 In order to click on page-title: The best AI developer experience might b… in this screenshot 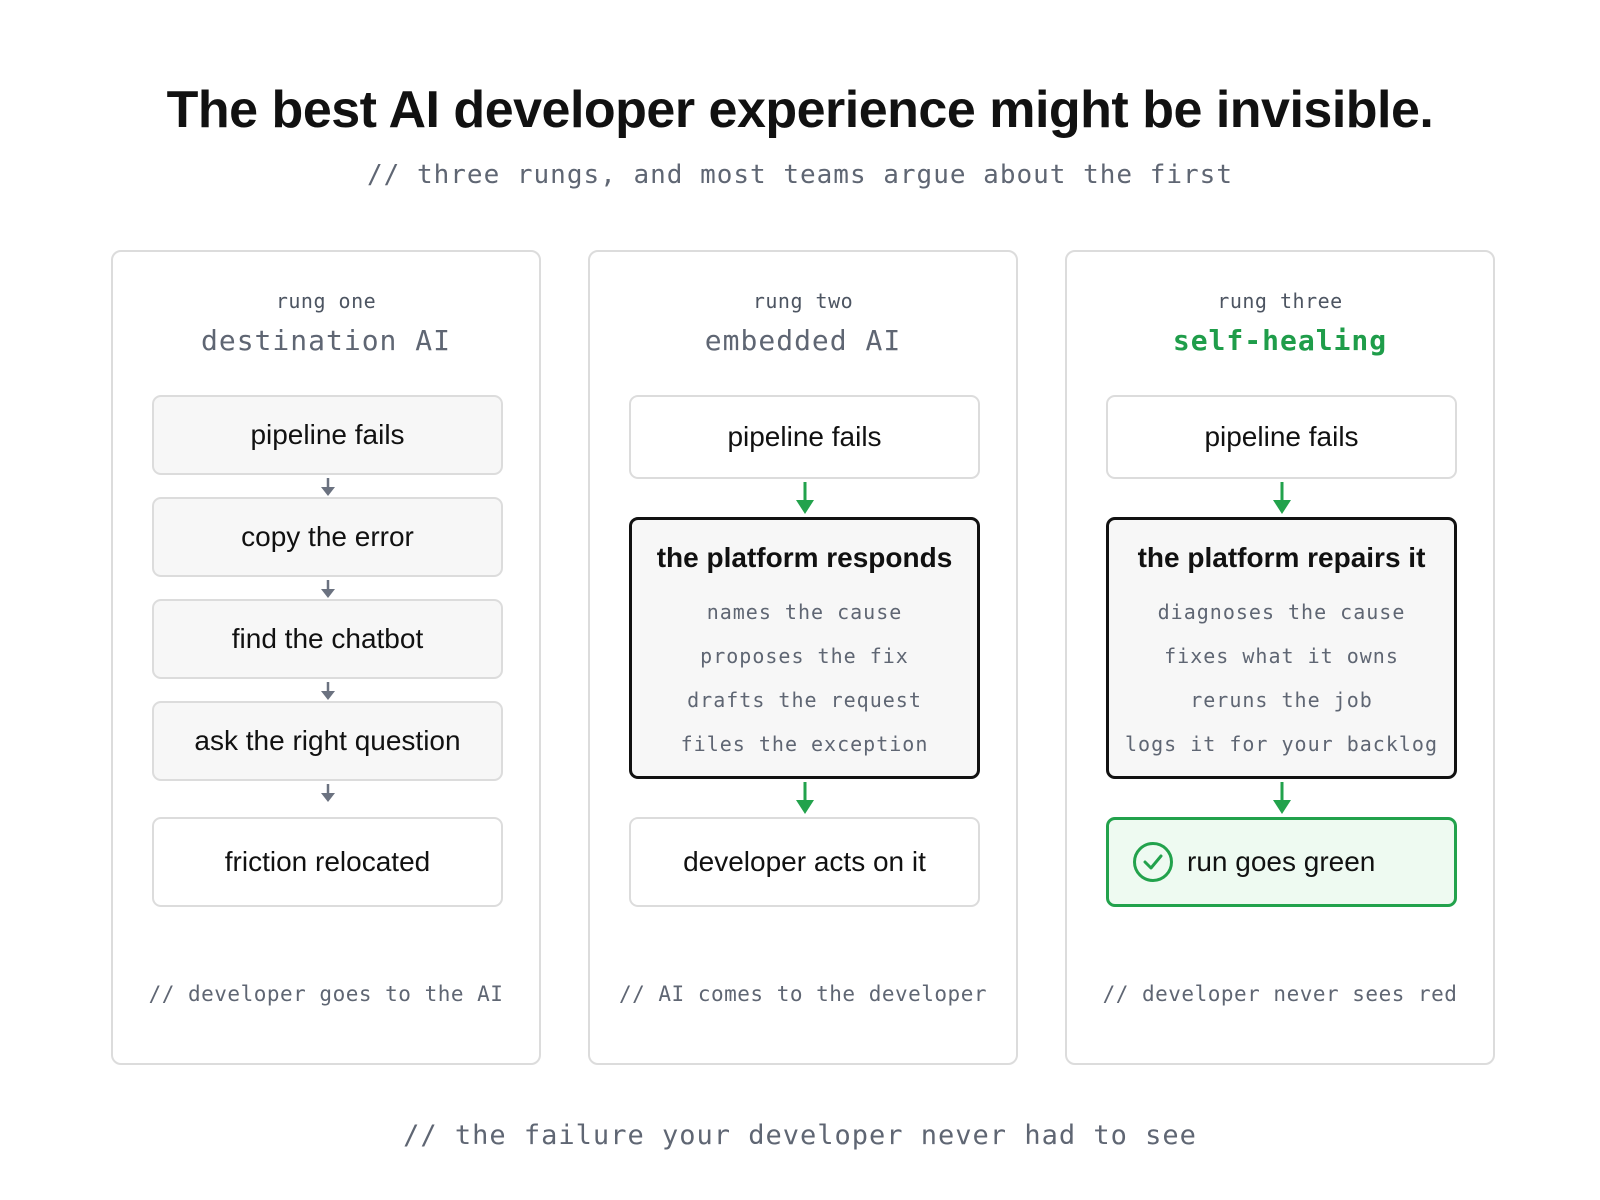, I will do `click(800, 110)`.